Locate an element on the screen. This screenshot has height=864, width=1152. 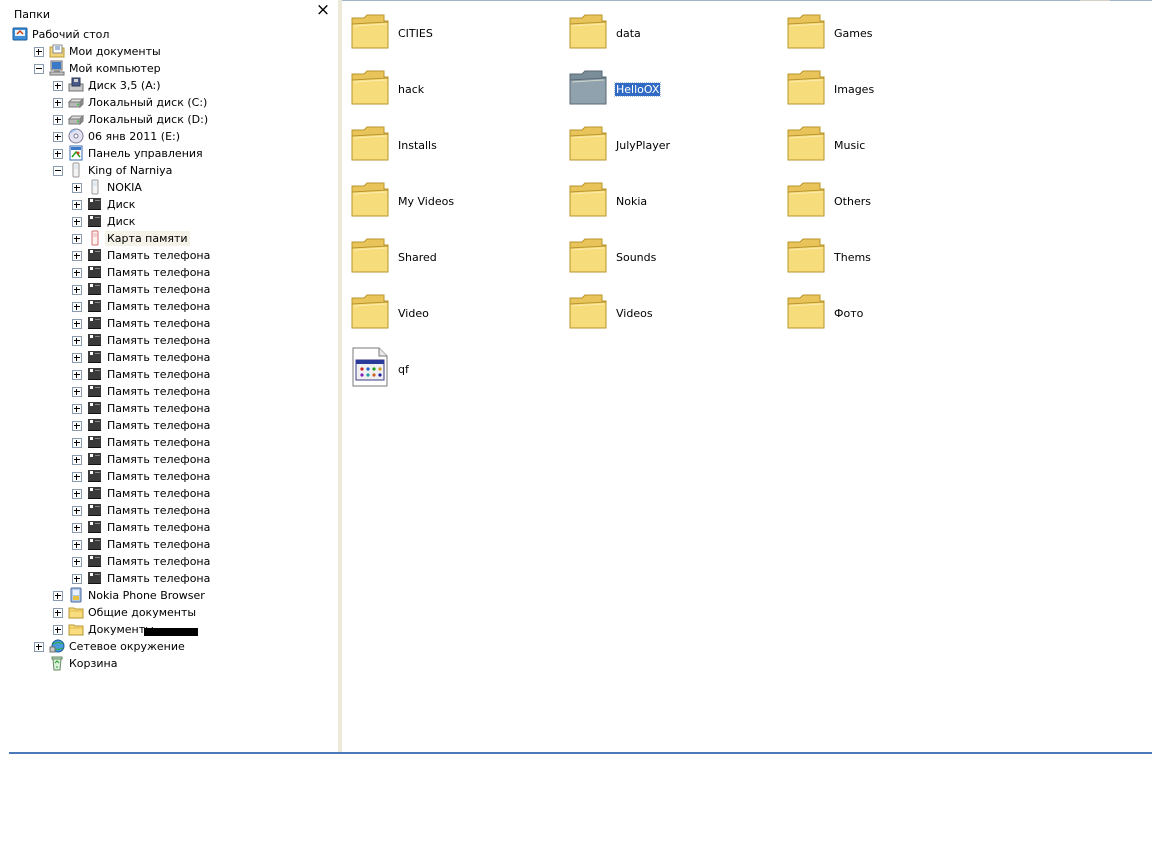
my-documents-icon is located at coordinates (57, 51).